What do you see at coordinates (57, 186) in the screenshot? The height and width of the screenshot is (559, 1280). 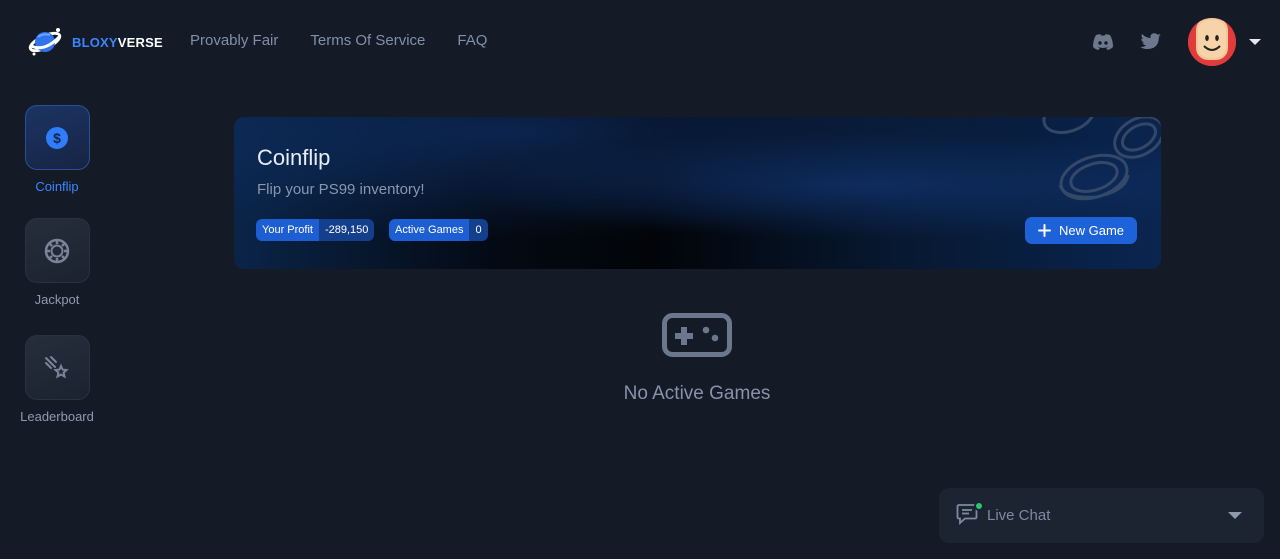 I see `sidebar-item-label: Coinflip` at bounding box center [57, 186].